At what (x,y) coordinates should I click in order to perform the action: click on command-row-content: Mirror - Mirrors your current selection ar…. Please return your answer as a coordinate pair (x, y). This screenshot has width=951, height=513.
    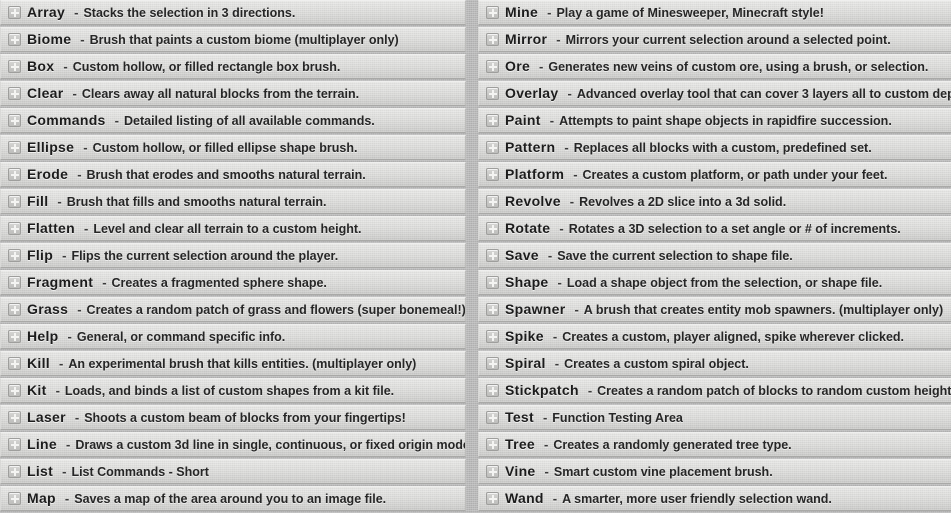
    Looking at the image, I should click on (688, 39).